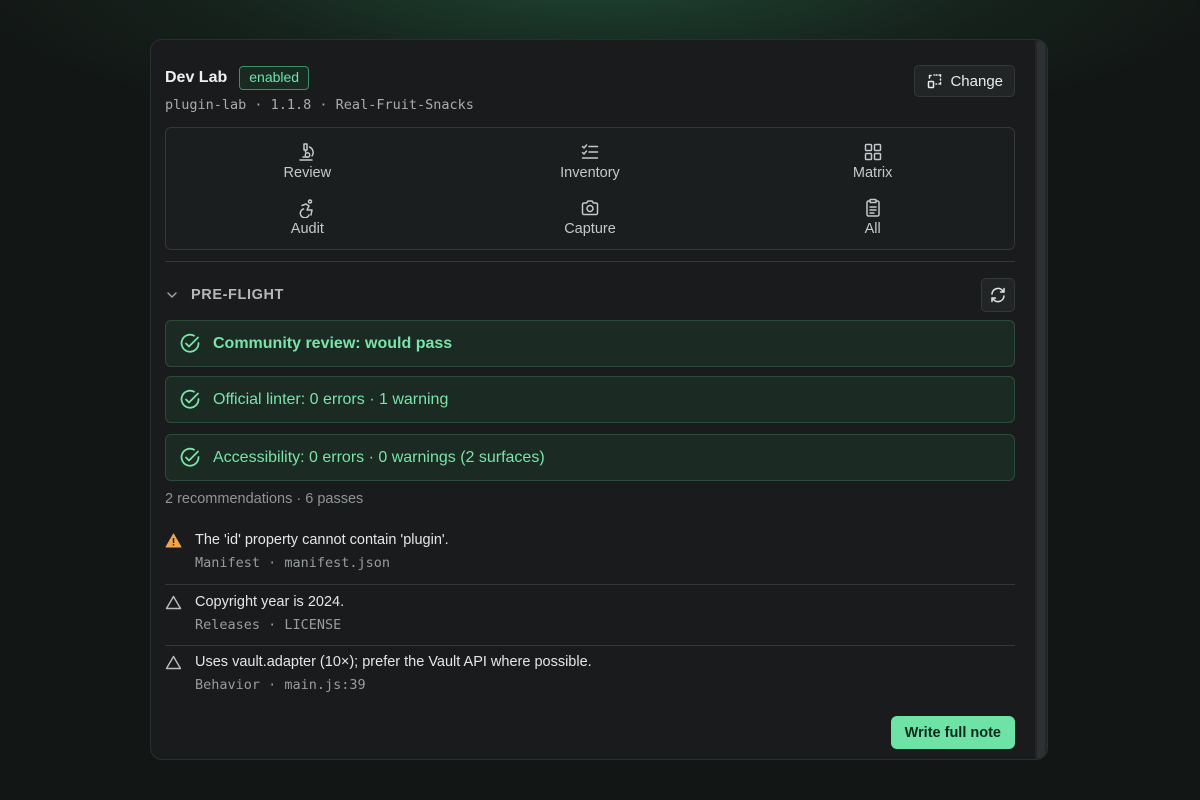 This screenshot has width=1200, height=800. What do you see at coordinates (196, 77) in the screenshot?
I see `plugin-title: Dev Lab` at bounding box center [196, 77].